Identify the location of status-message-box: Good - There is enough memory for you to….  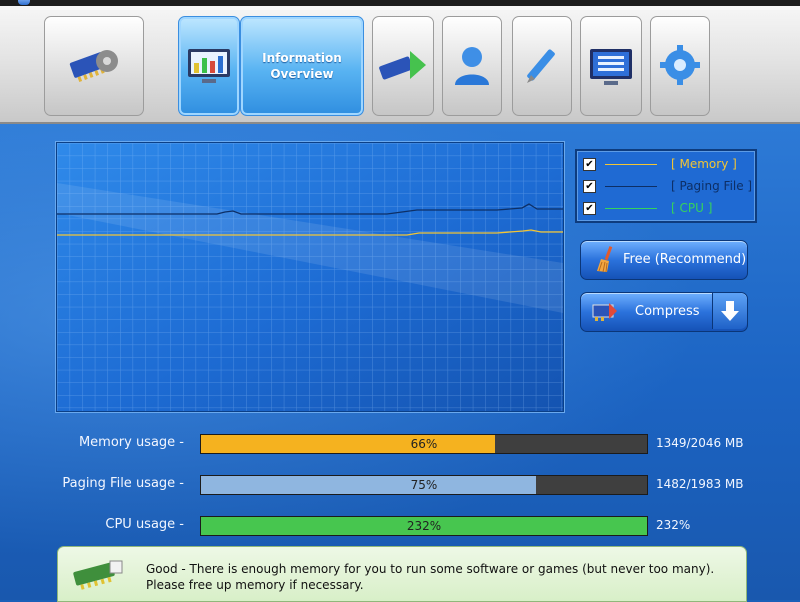
(402, 574).